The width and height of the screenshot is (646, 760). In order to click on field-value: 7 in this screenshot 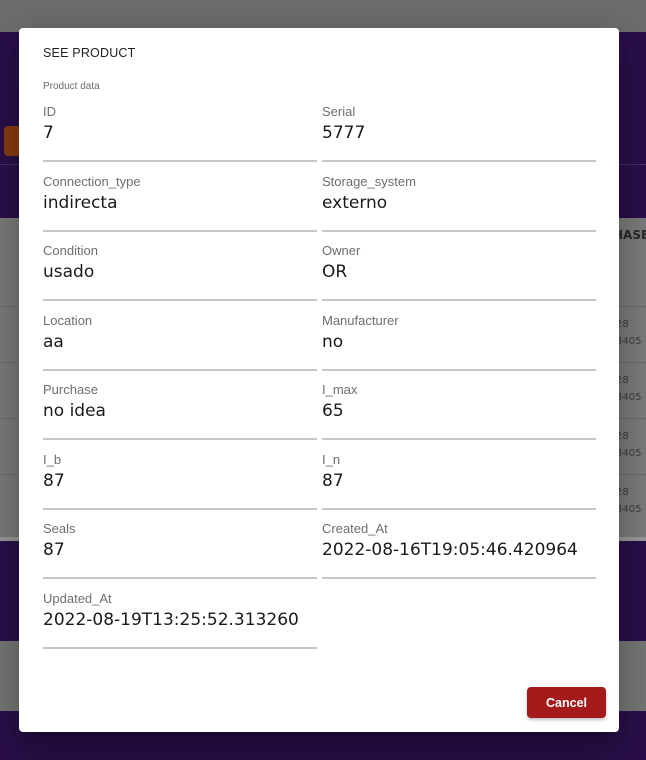, I will do `click(48, 133)`.